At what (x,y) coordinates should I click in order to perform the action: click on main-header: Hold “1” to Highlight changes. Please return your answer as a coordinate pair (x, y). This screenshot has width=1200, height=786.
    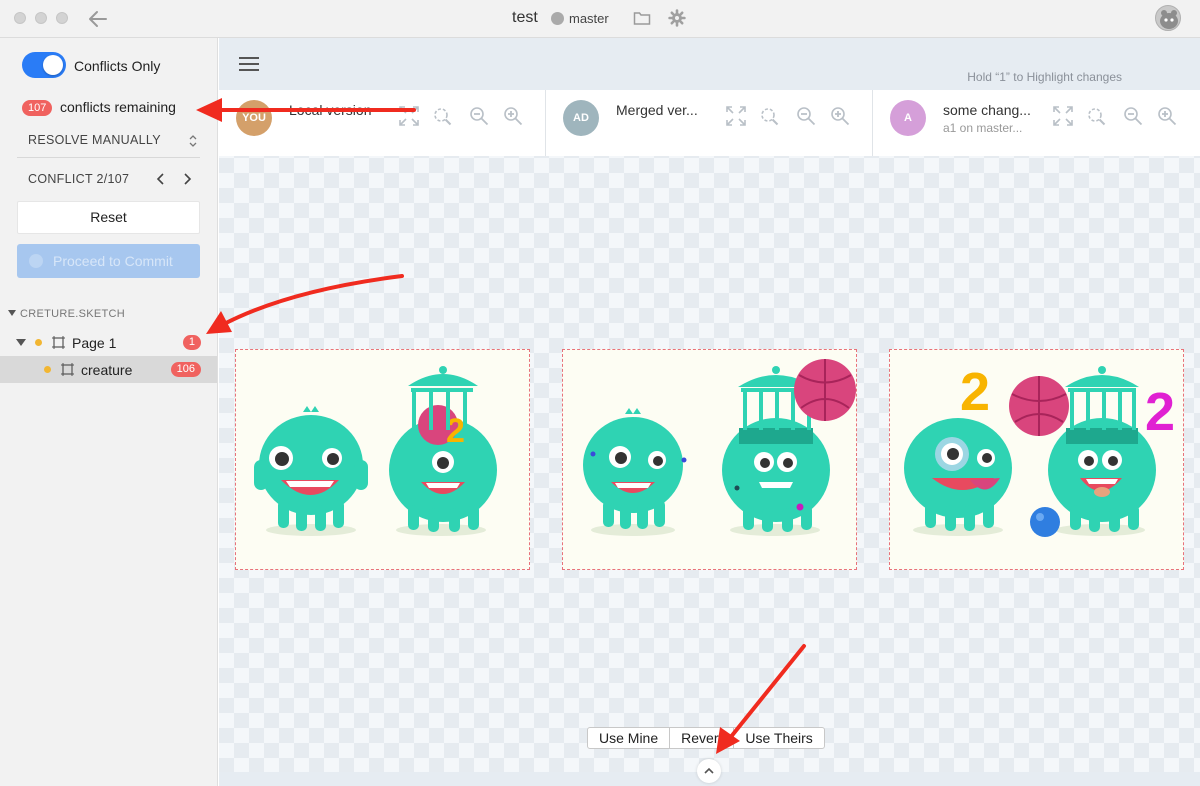
    Looking at the image, I should click on (709, 64).